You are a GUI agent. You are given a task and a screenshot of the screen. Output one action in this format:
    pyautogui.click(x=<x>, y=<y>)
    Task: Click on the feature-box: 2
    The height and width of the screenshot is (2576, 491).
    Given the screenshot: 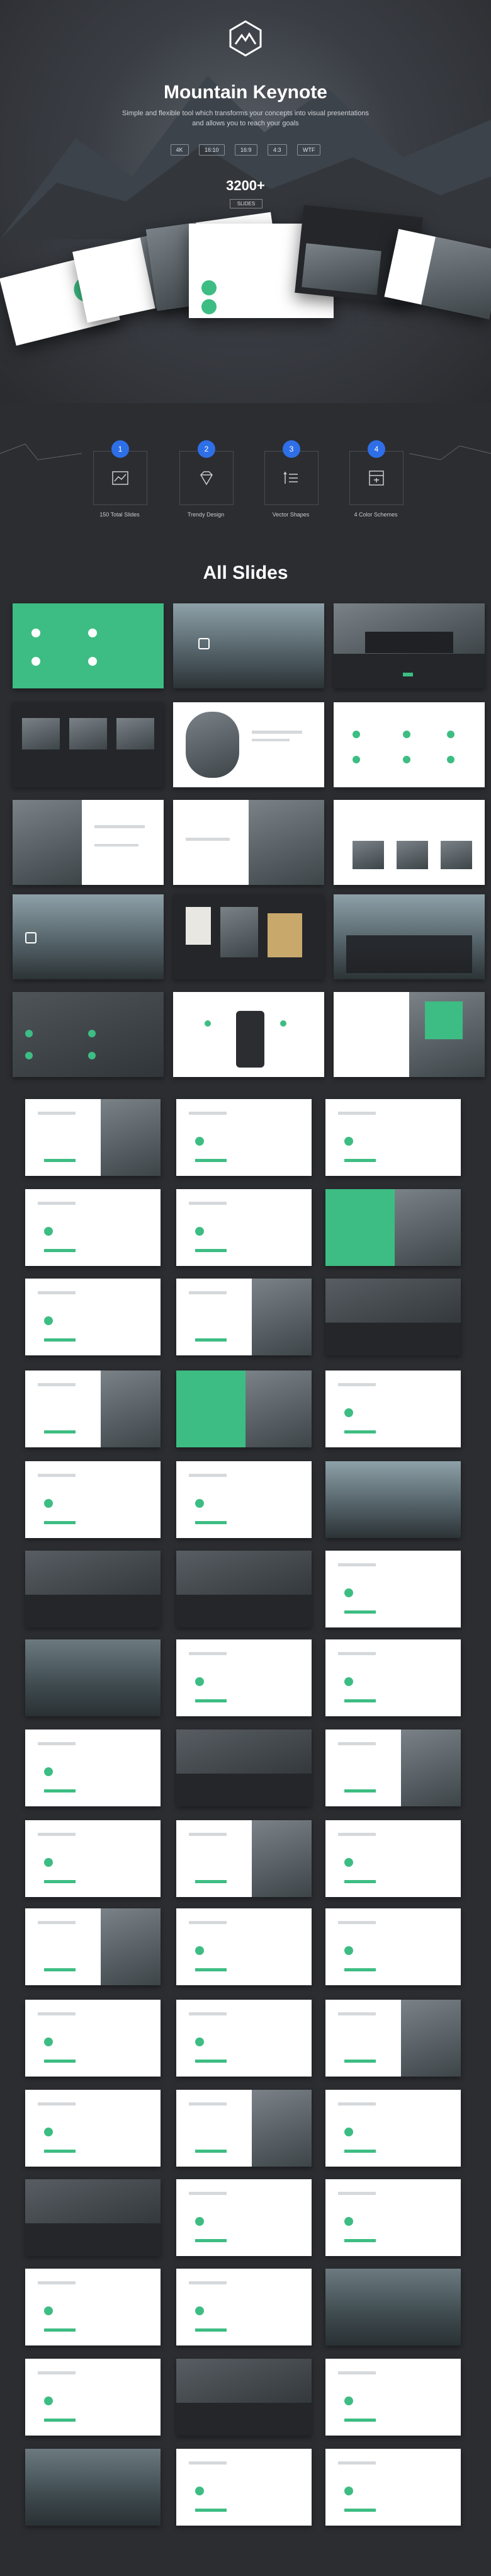 What is the action you would take?
    pyautogui.click(x=206, y=472)
    